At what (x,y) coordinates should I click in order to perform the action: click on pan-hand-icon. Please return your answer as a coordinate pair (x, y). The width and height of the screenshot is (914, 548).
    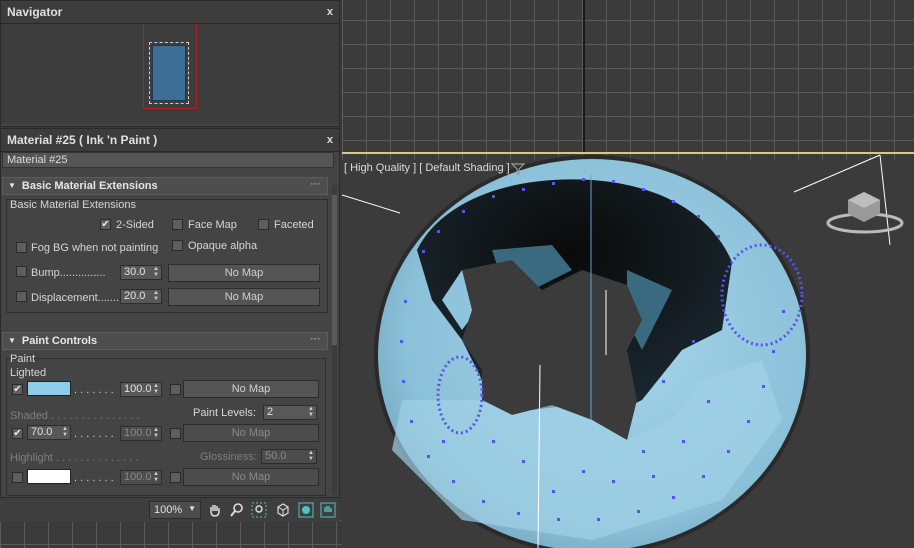
    Looking at the image, I should click on (215, 510).